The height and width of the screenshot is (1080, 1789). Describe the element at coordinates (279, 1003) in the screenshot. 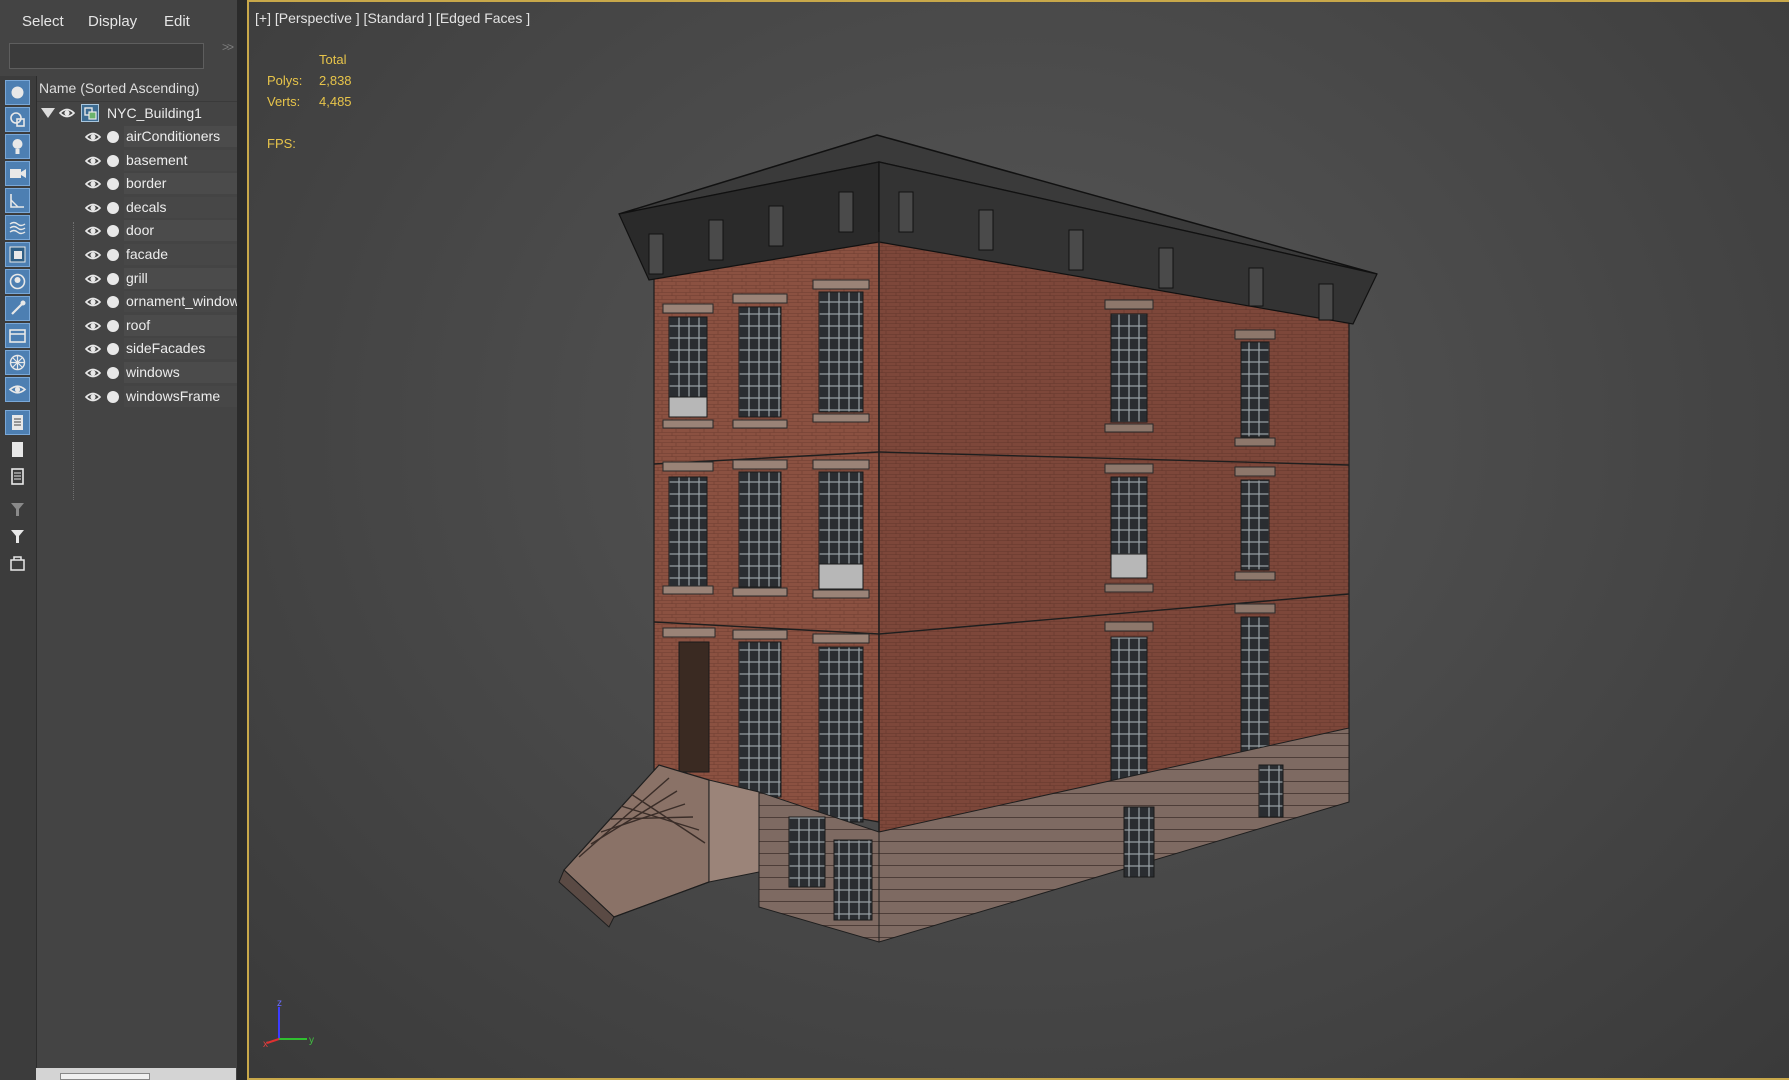

I see `gizmo-z-label: z` at that location.